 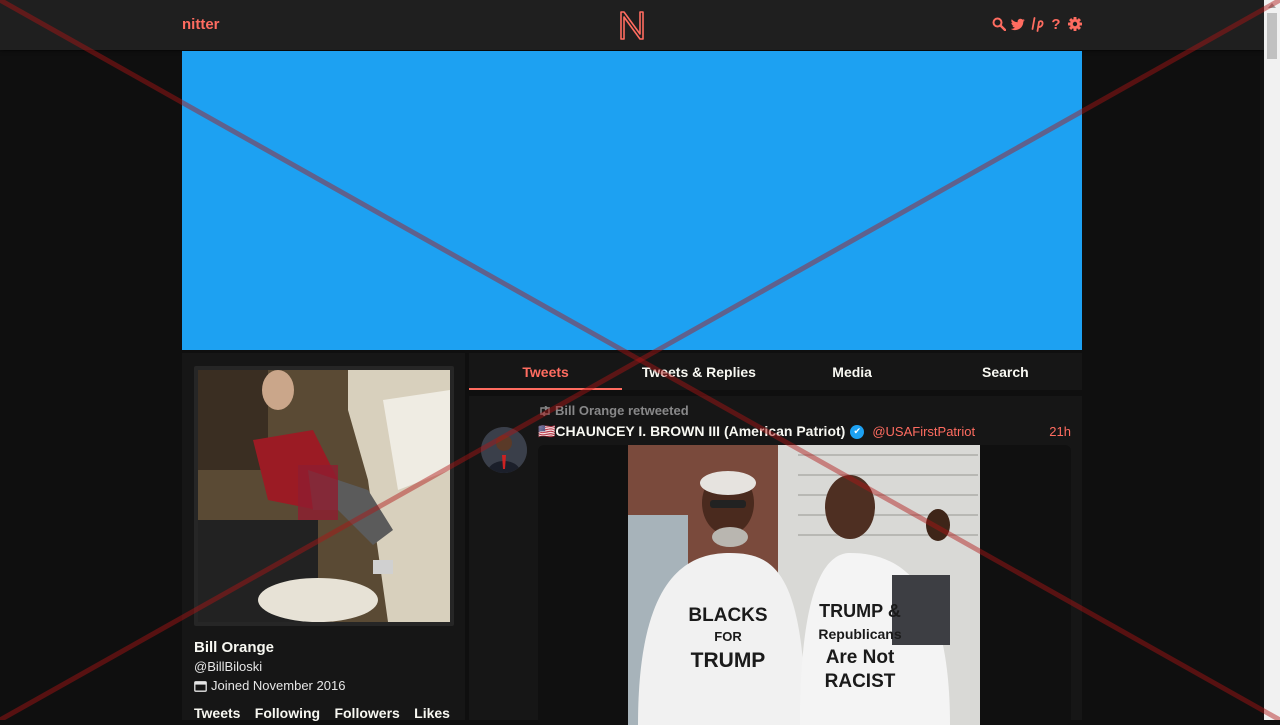 I want to click on top-navbar: nitter ?, so click(x=632, y=25).